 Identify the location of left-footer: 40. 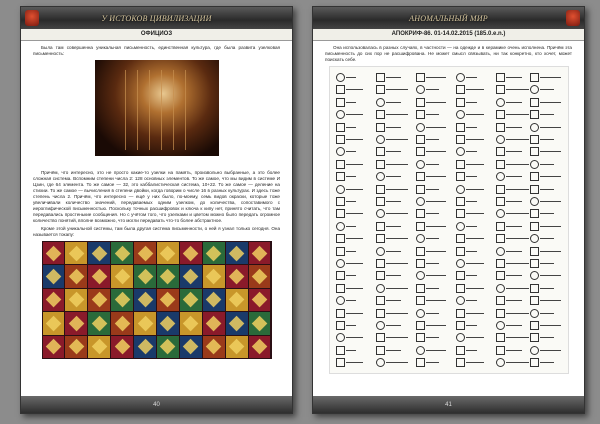
(156, 404).